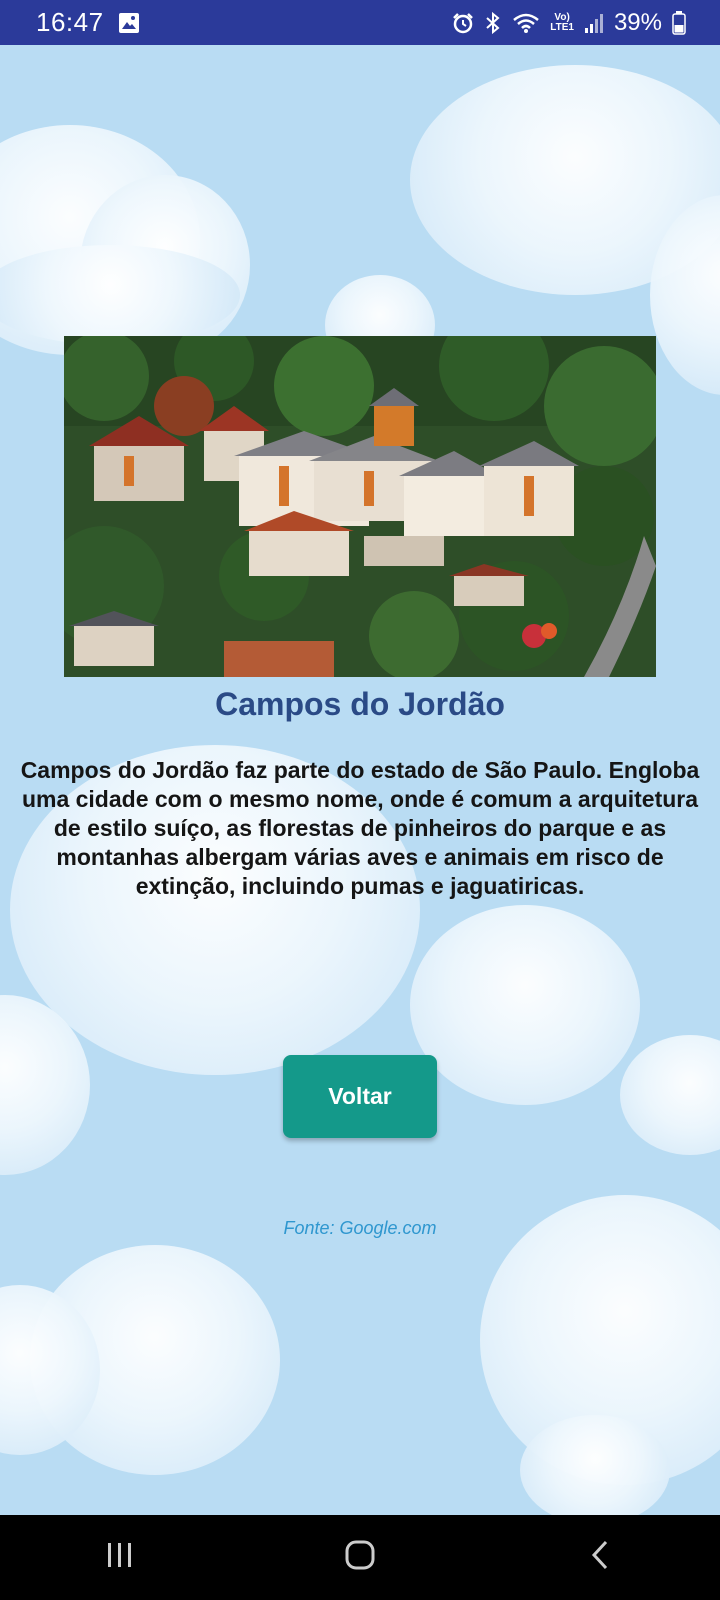  I want to click on status-bar: 16:47 Vo) LTE1 39%, so click(360, 22).